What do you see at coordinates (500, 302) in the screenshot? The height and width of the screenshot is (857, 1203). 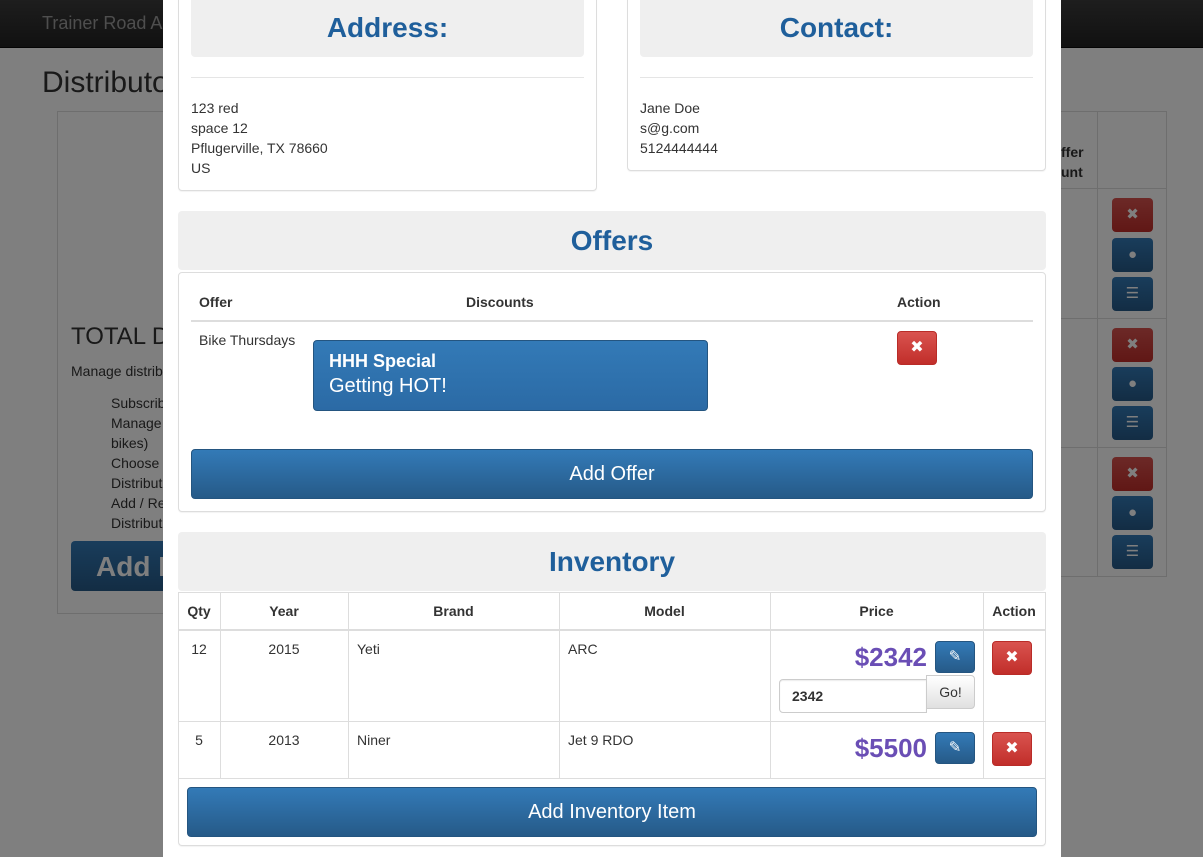 I see `offers-col-discounts: Discounts` at bounding box center [500, 302].